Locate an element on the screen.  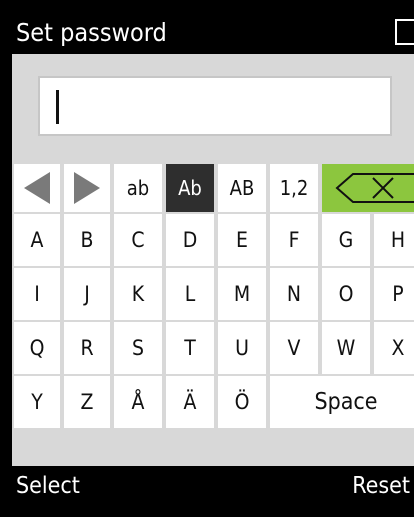
letter-key: F is located at coordinates (294, 240).